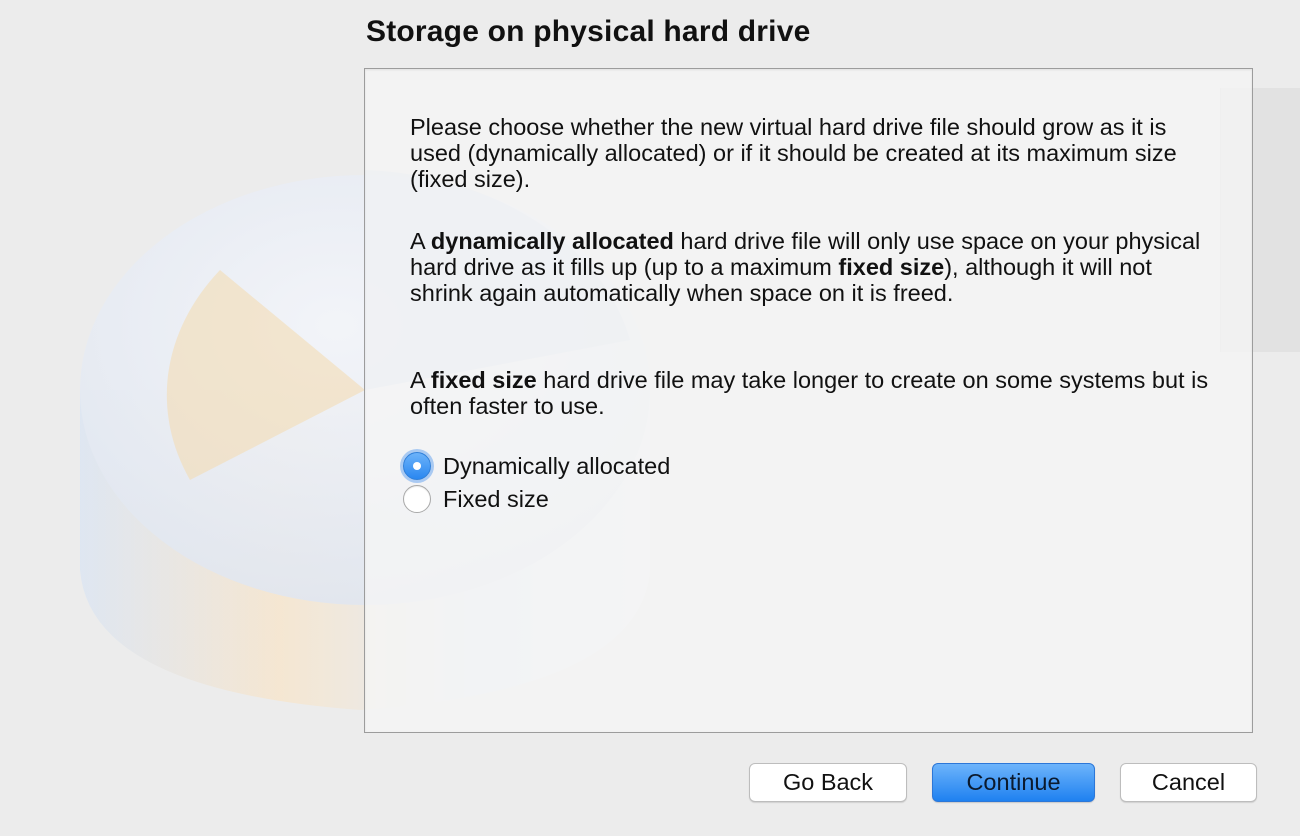 This screenshot has height=836, width=1300. I want to click on page-title: Storage on physical hard drive, so click(588, 31).